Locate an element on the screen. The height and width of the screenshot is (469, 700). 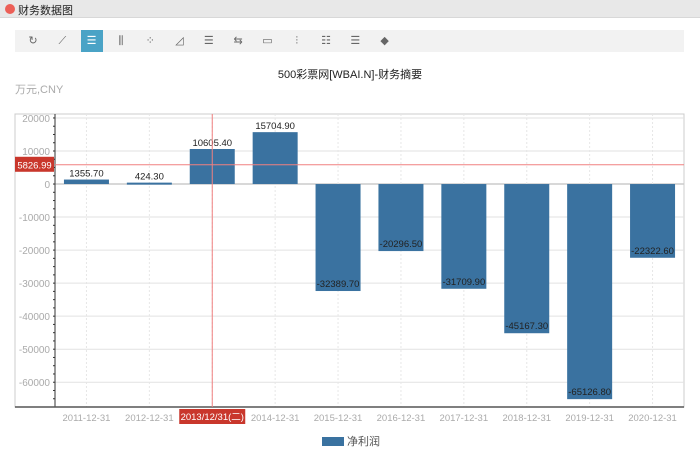
bar-value-label: -31709.90 is located at coordinates (463, 282).